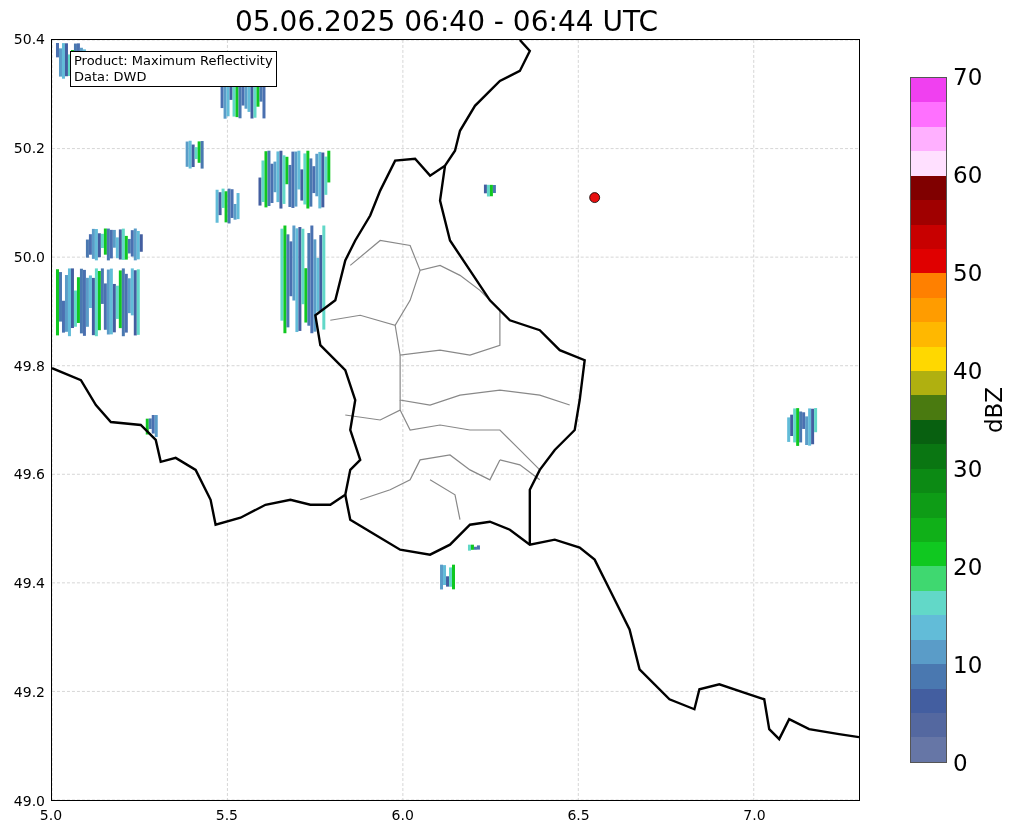  Describe the element at coordinates (754, 815) in the screenshot. I see `x-tick-label: 7.0` at that location.